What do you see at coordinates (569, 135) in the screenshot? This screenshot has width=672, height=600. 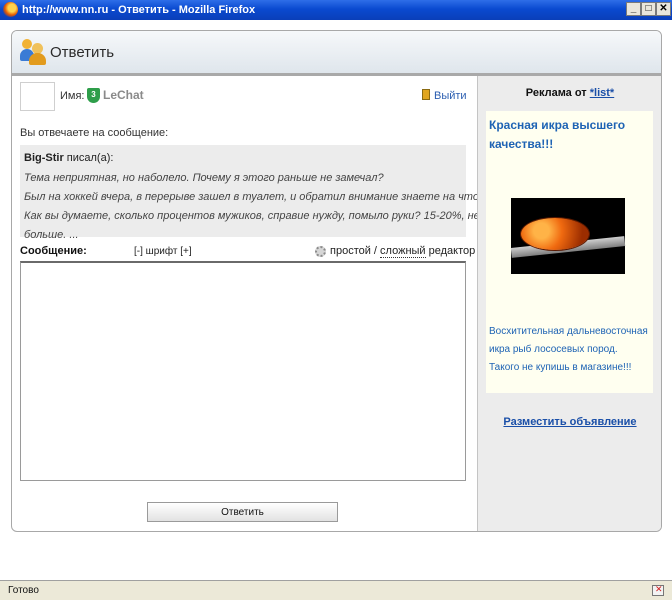 I see `ad-title: Красная икра высшего качества!!!` at bounding box center [569, 135].